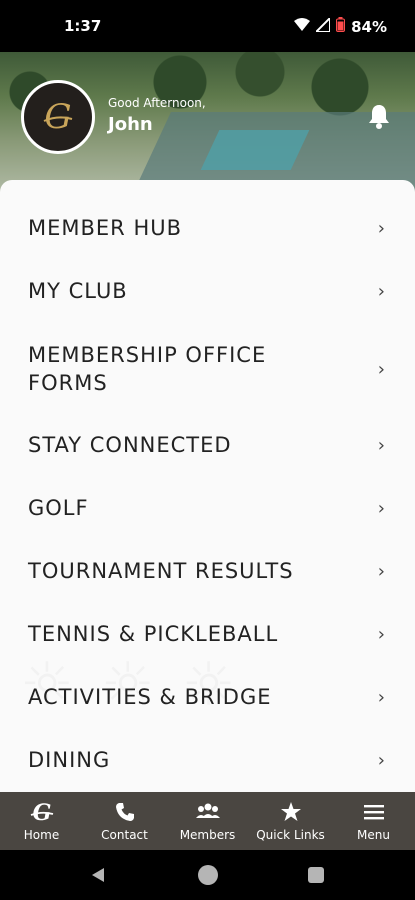  I want to click on tab-contact: Contact, so click(124, 821).